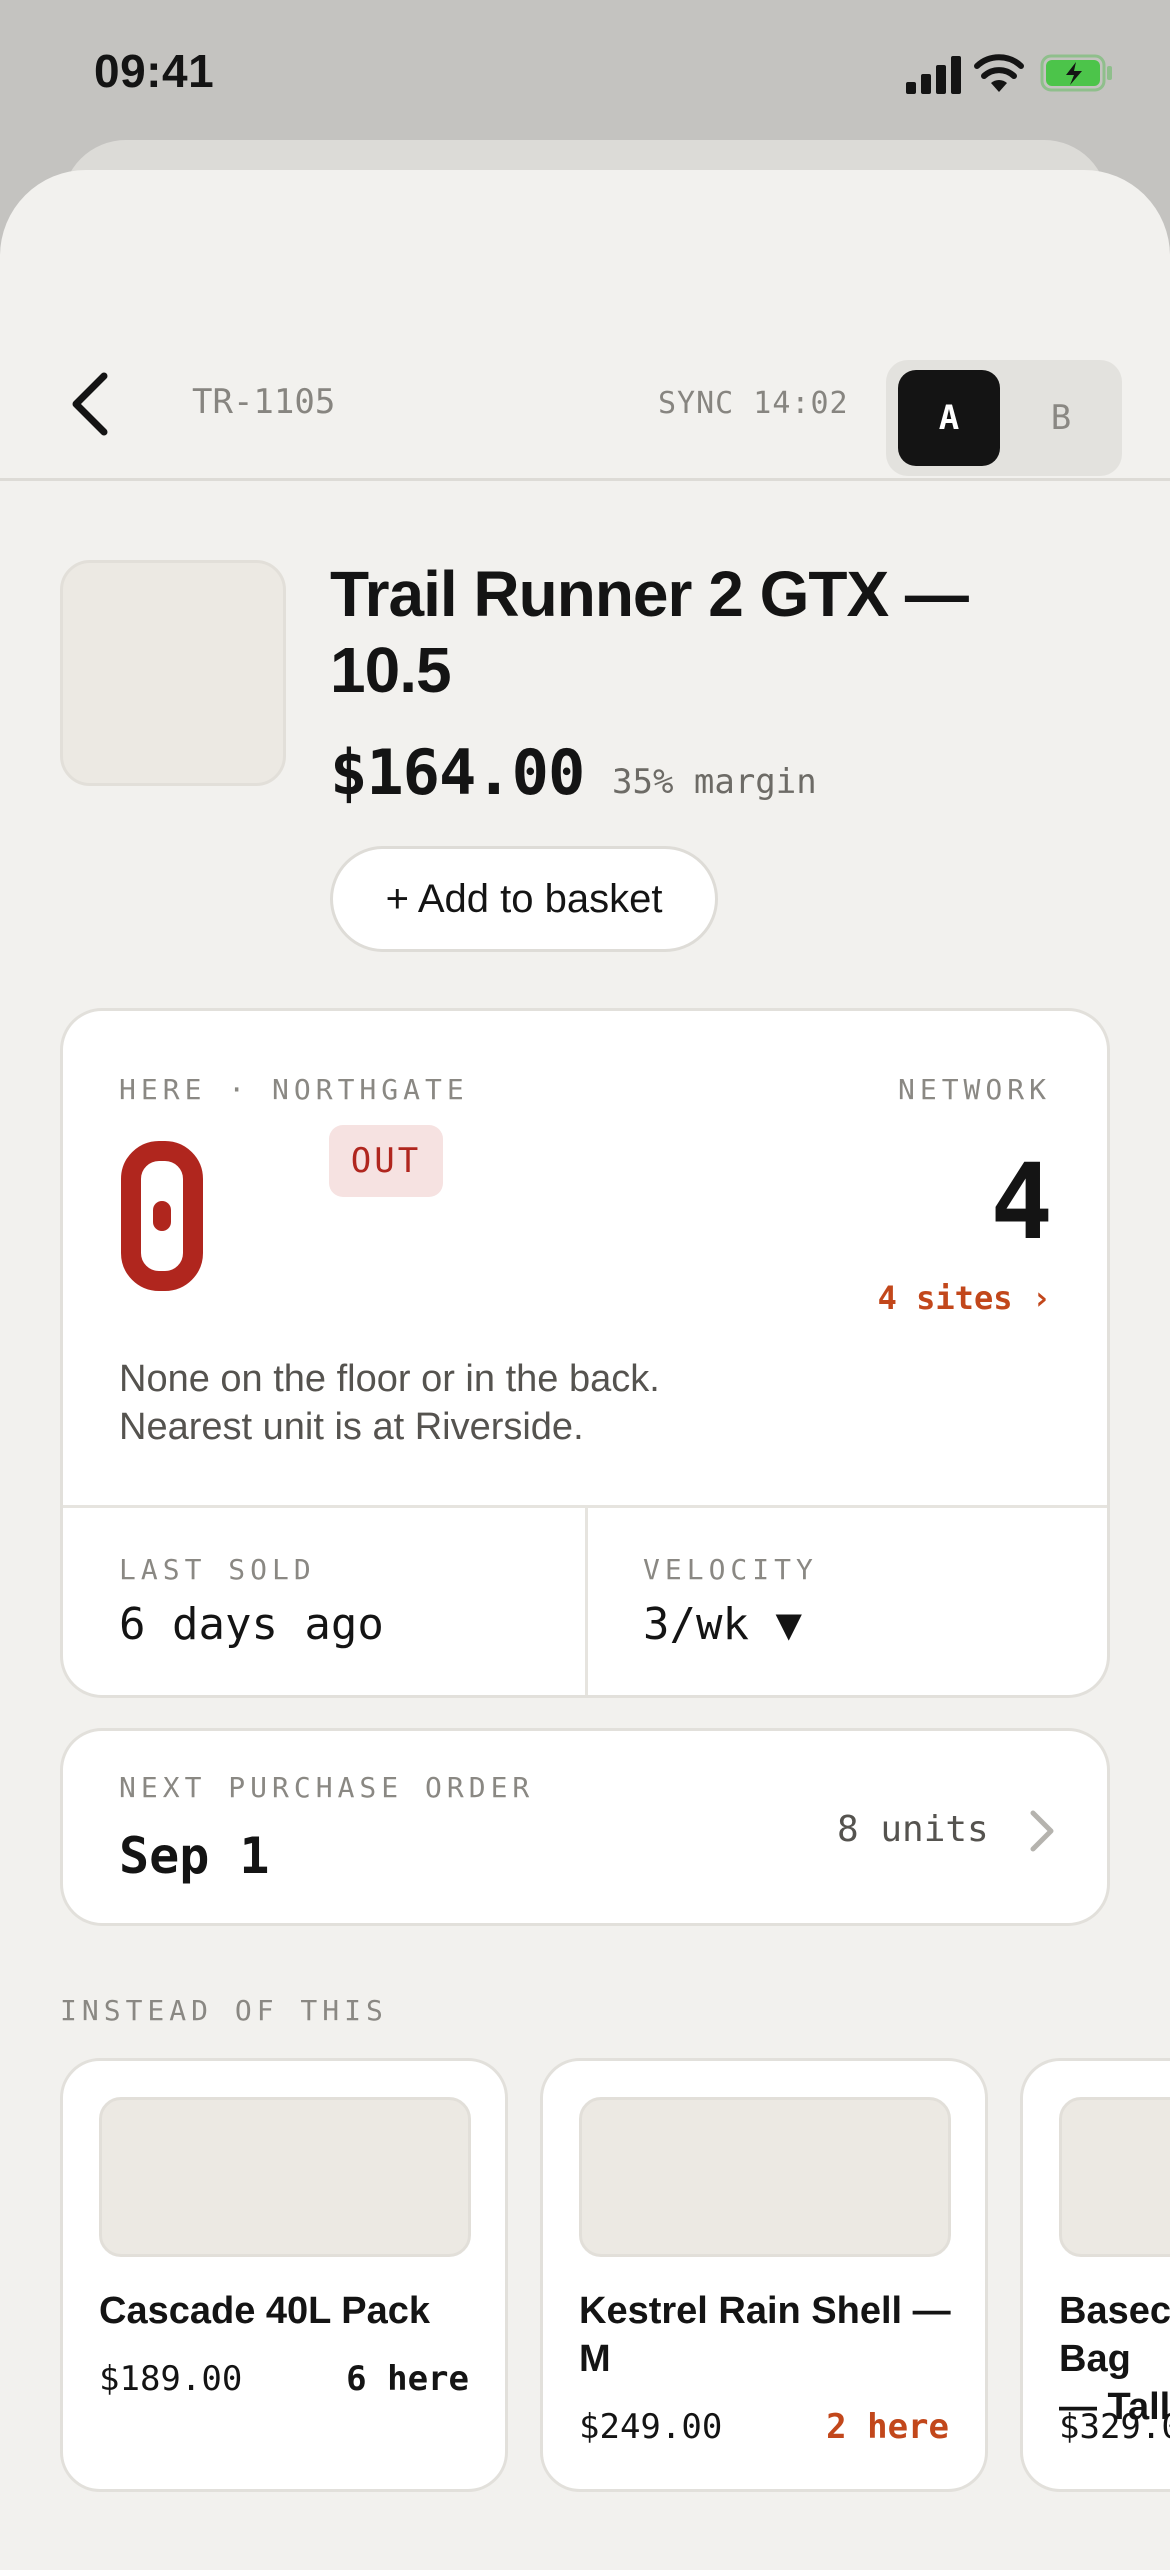 This screenshot has width=1170, height=2570. Describe the element at coordinates (1061, 418) in the screenshot. I see `segment-b: B` at that location.